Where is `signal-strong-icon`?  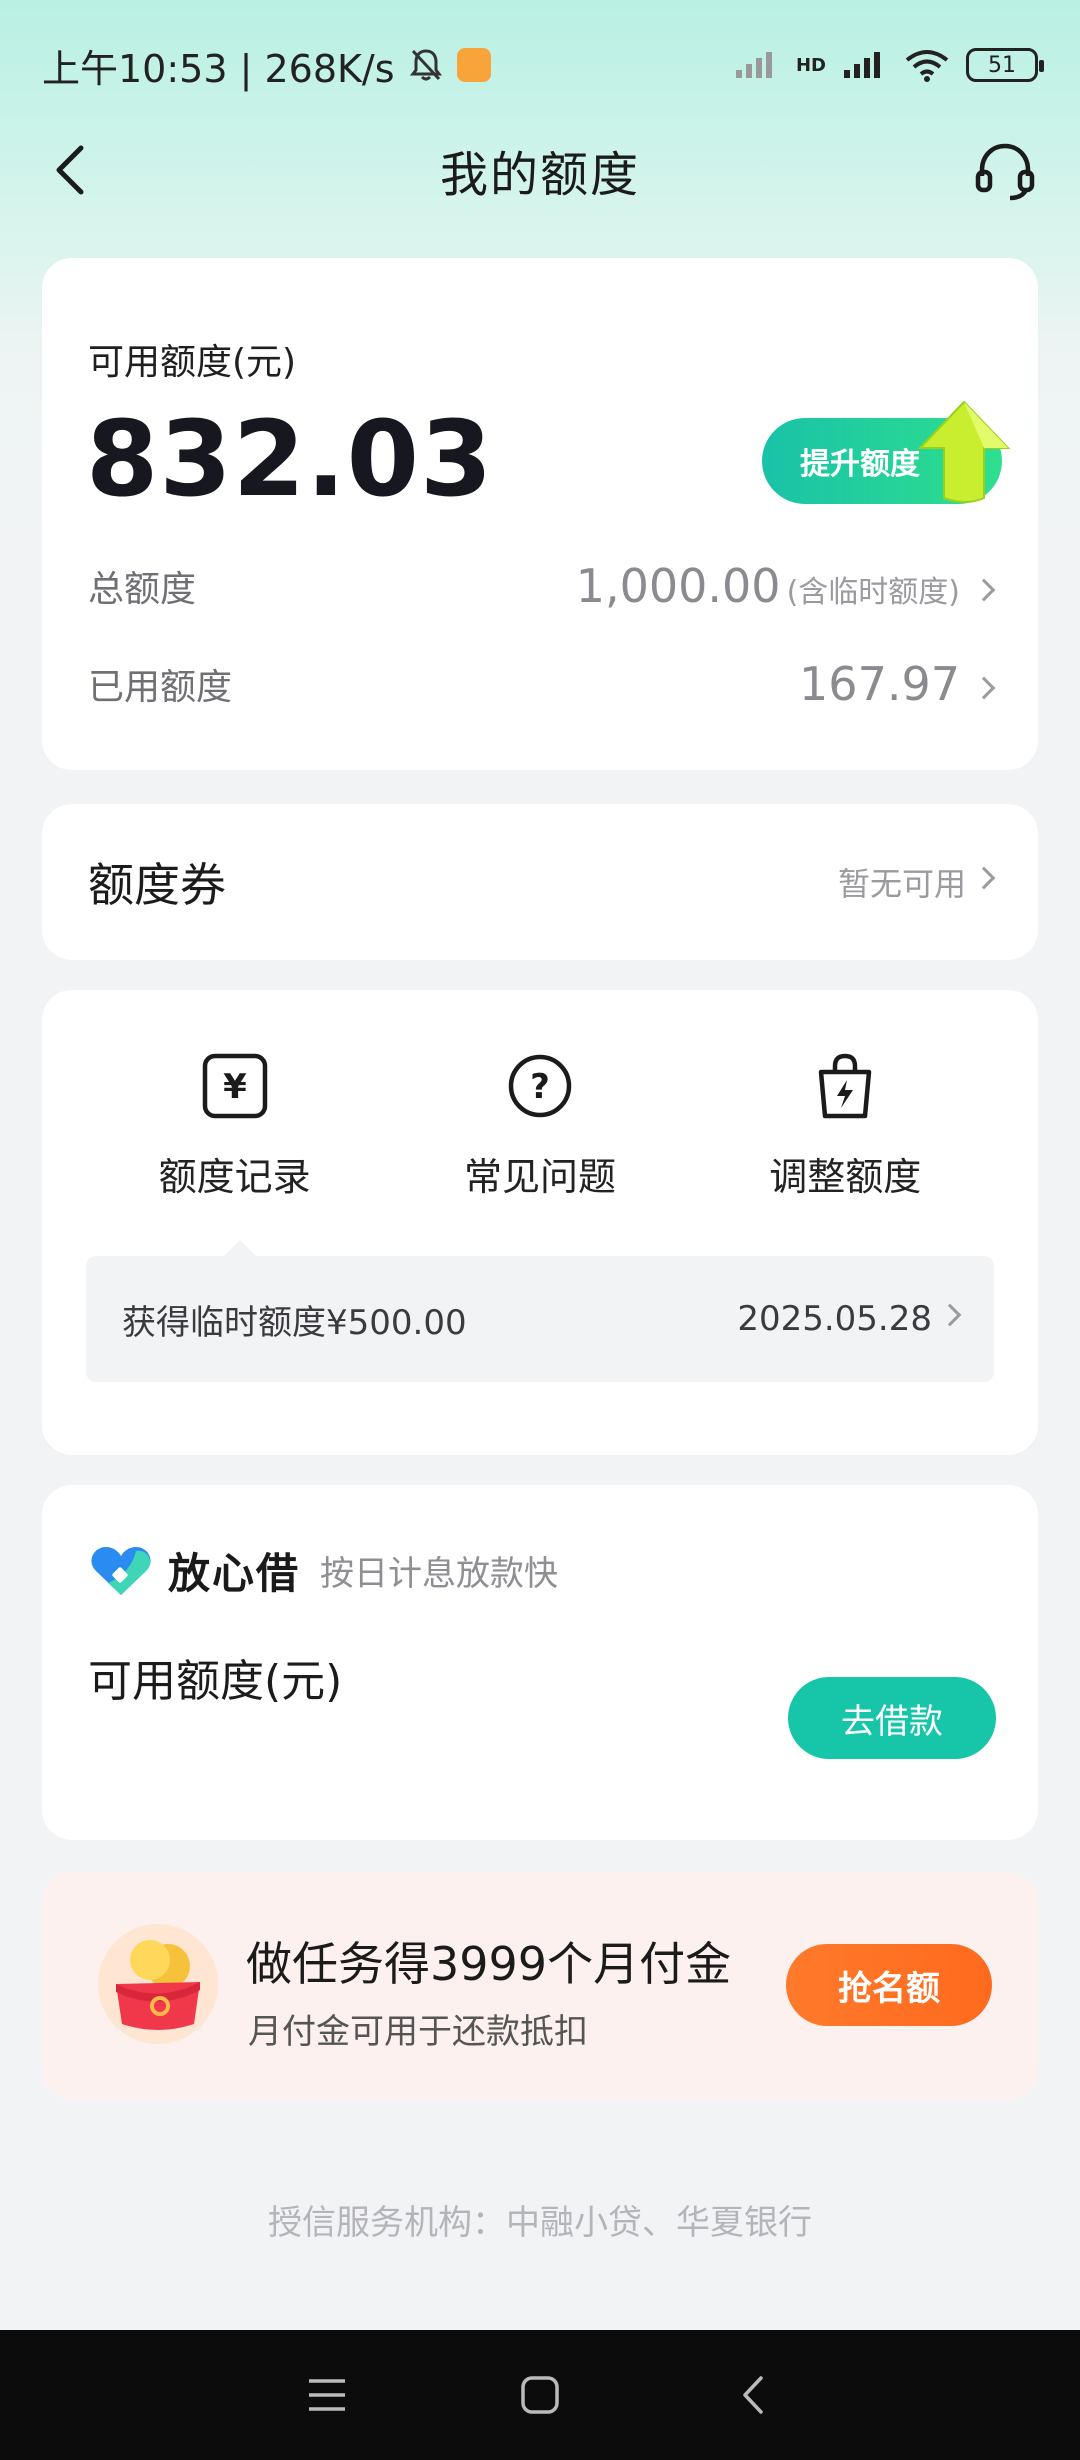 signal-strong-icon is located at coordinates (862, 65).